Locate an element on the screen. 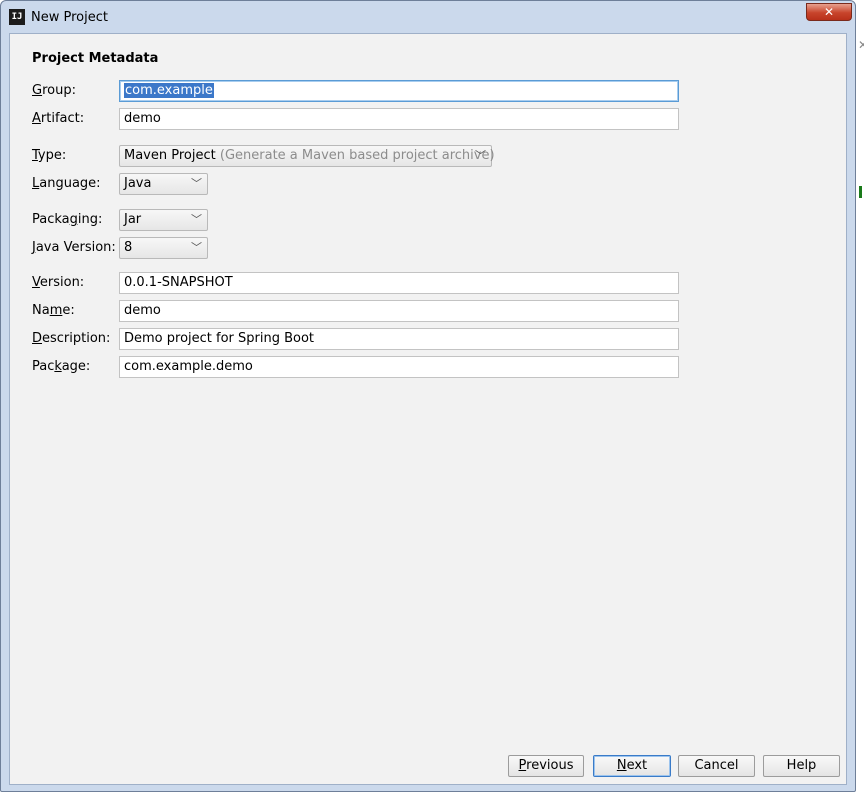 The image size is (864, 795). language-value: Java is located at coordinates (138, 183).